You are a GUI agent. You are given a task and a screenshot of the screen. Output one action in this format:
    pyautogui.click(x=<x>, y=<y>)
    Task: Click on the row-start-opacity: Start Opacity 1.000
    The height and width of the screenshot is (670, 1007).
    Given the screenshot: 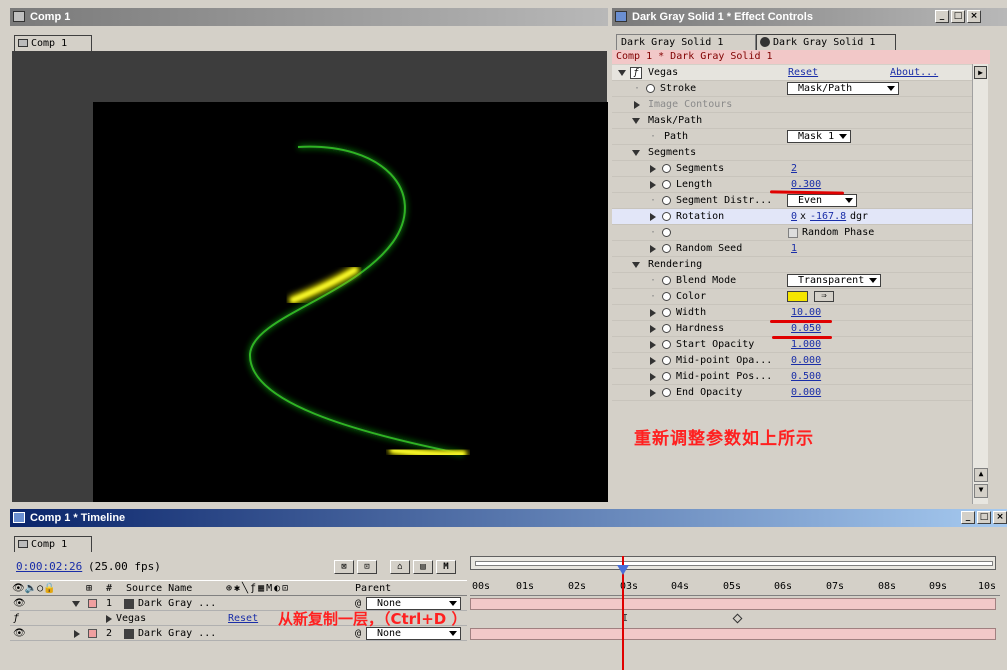 What is the action you would take?
    pyautogui.click(x=792, y=345)
    